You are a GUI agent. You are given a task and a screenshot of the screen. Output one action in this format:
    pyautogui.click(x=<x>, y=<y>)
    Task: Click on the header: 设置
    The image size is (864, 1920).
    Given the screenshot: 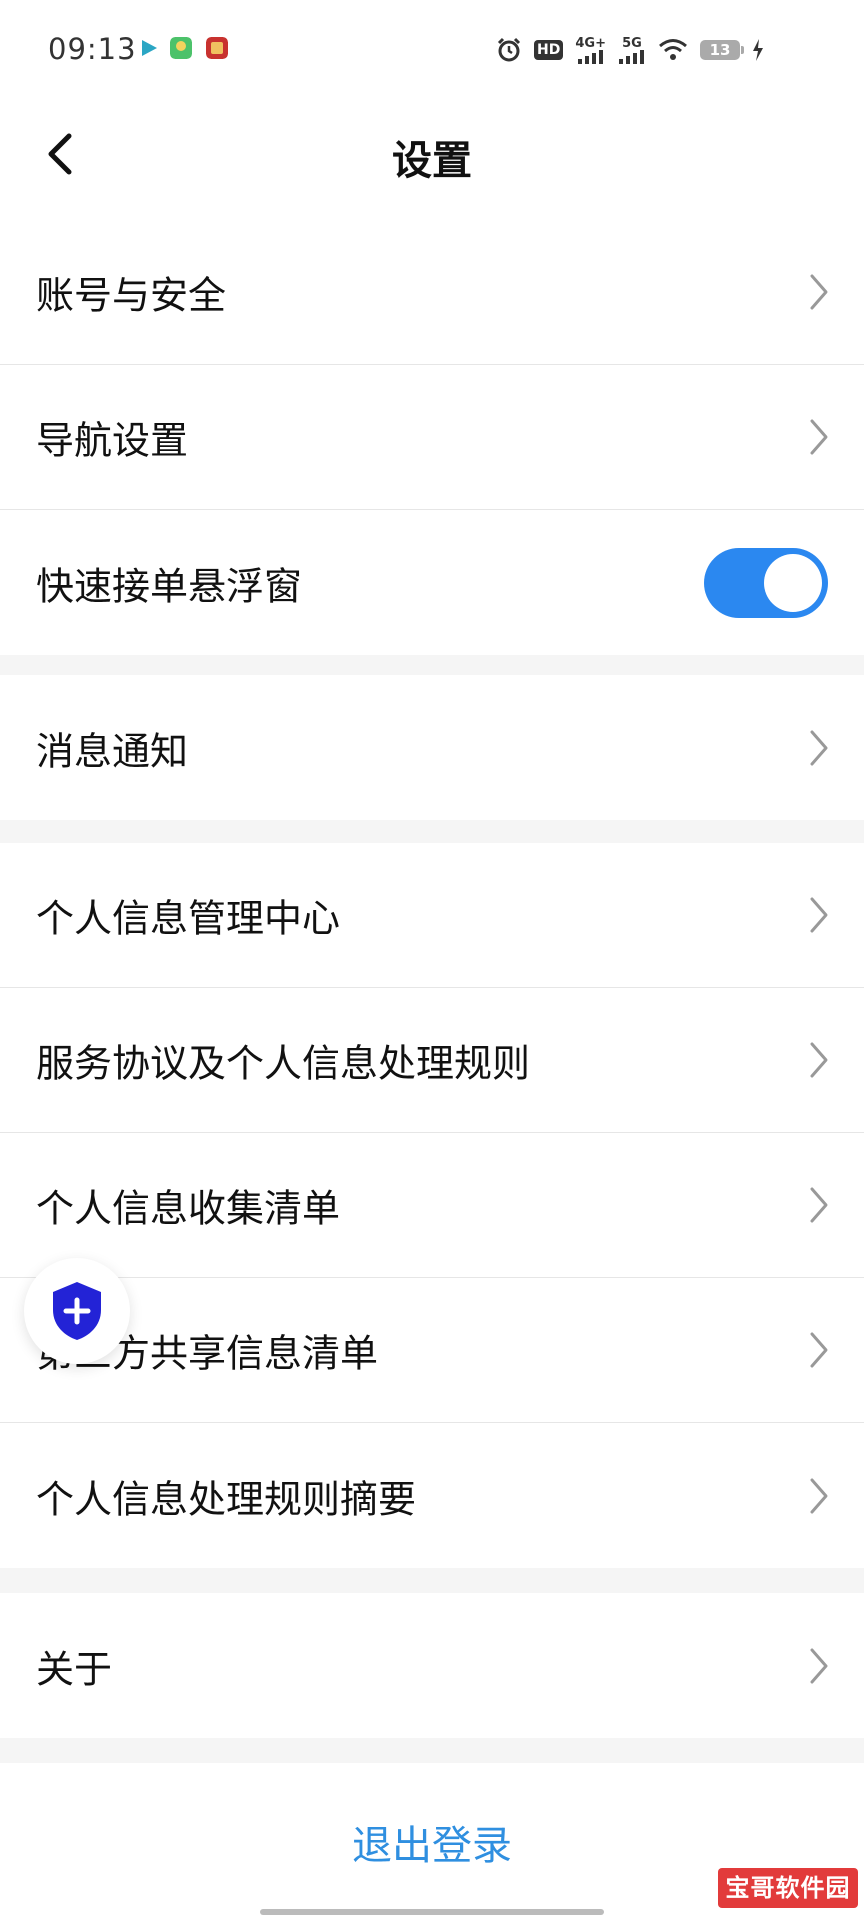 What is the action you would take?
    pyautogui.click(x=432, y=160)
    